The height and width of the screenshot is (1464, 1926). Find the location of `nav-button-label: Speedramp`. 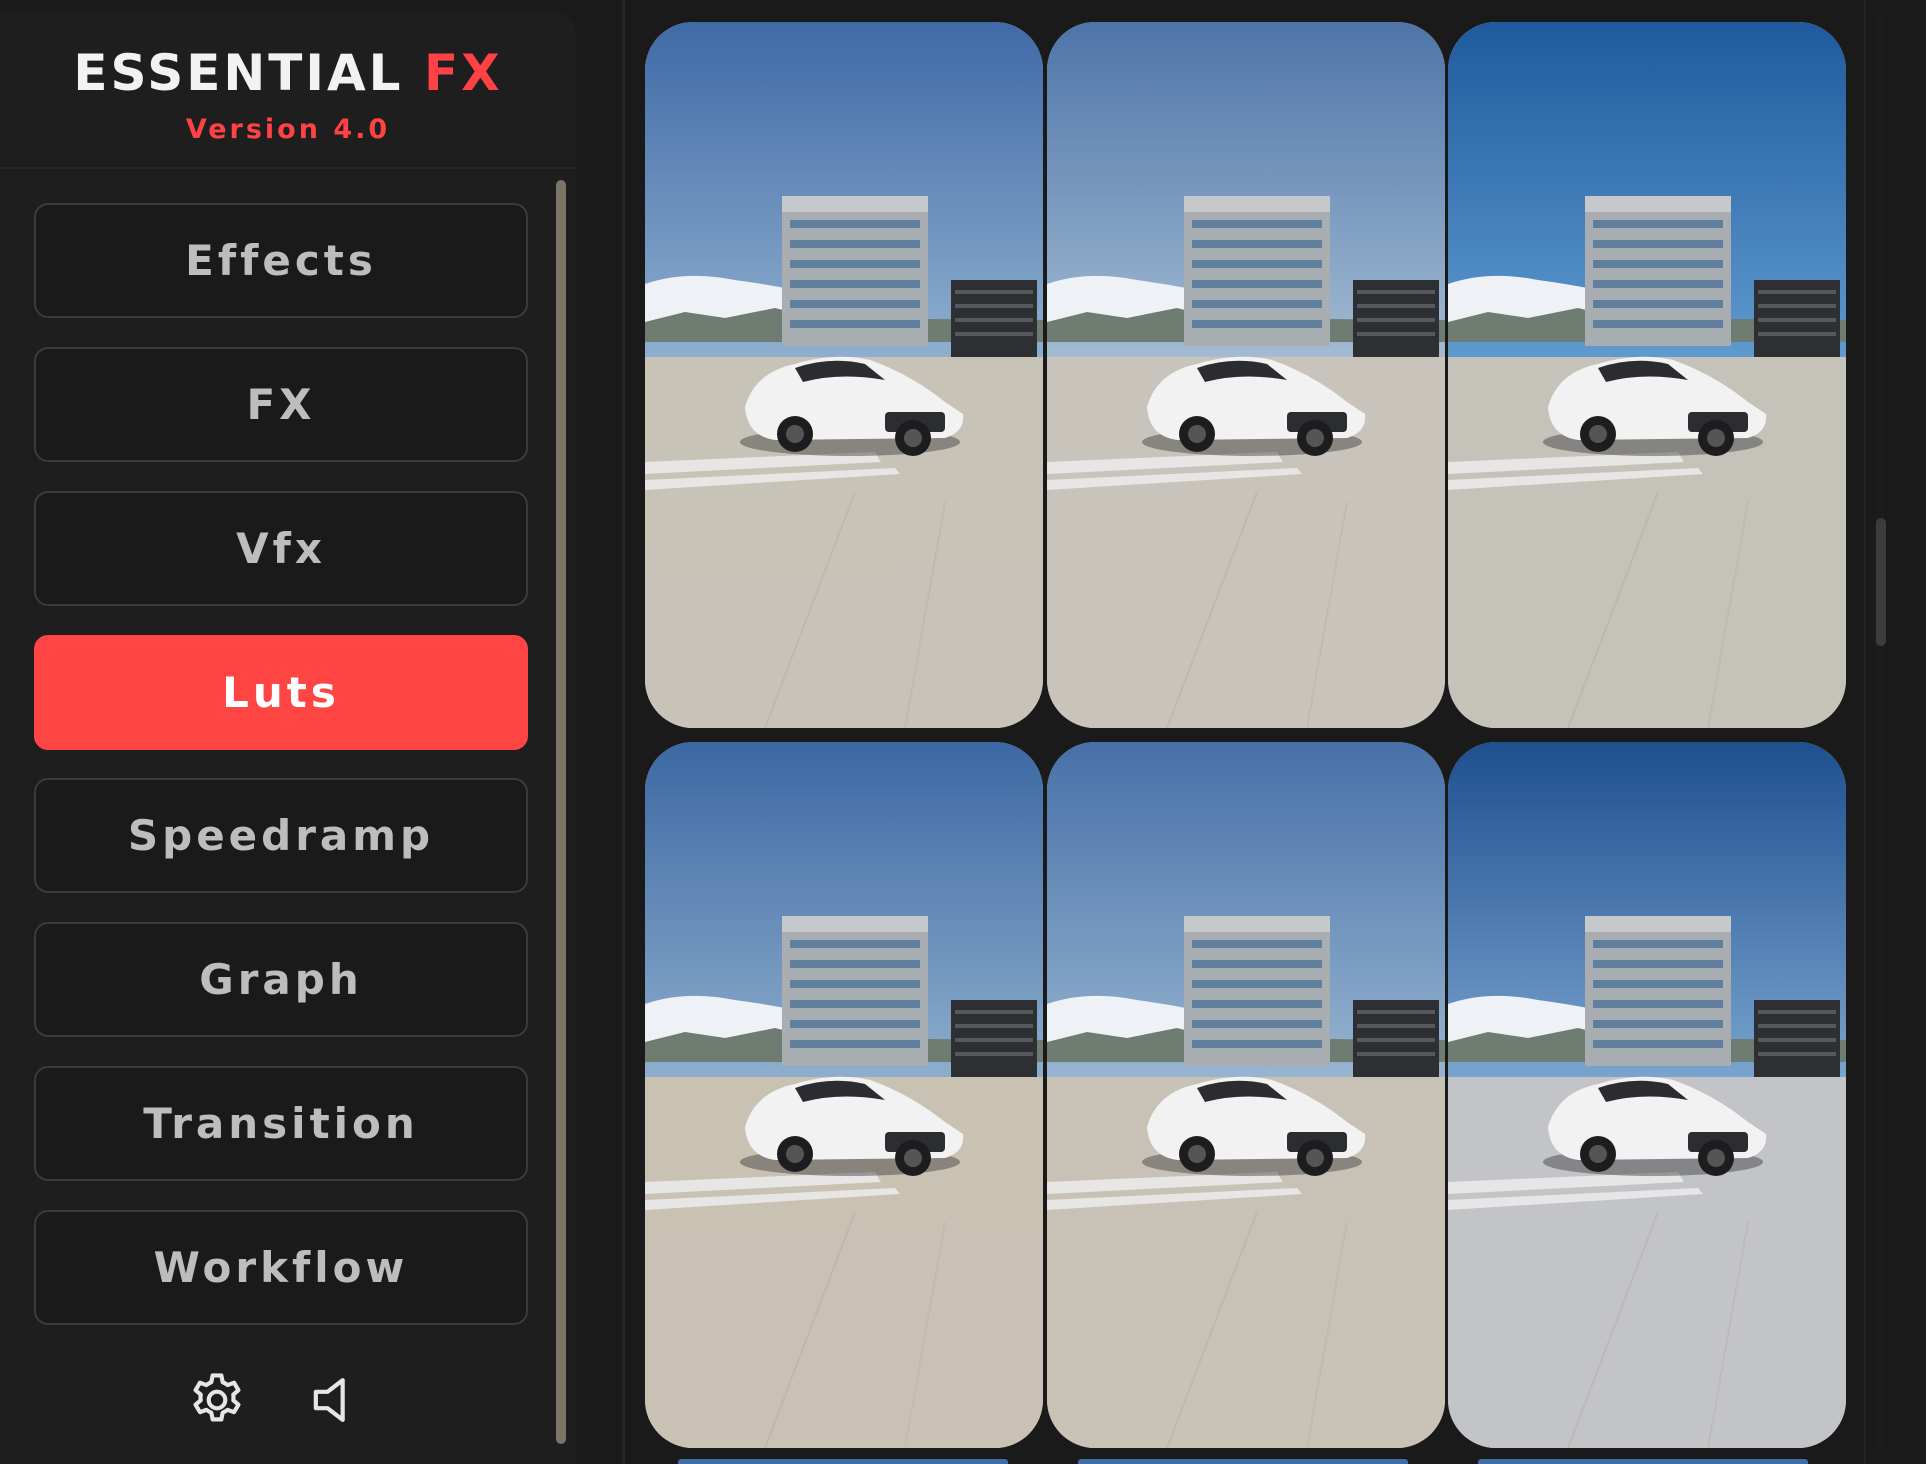

nav-button-label: Speedramp is located at coordinates (281, 835).